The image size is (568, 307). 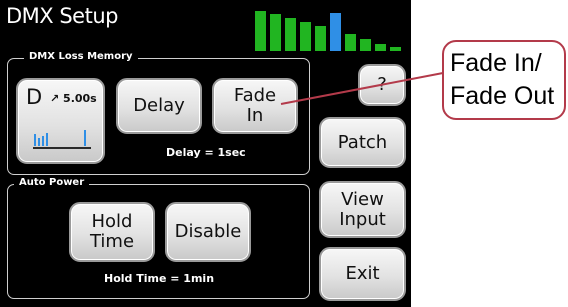 What do you see at coordinates (502, 96) in the screenshot?
I see `callout-line-2: Fade Out` at bounding box center [502, 96].